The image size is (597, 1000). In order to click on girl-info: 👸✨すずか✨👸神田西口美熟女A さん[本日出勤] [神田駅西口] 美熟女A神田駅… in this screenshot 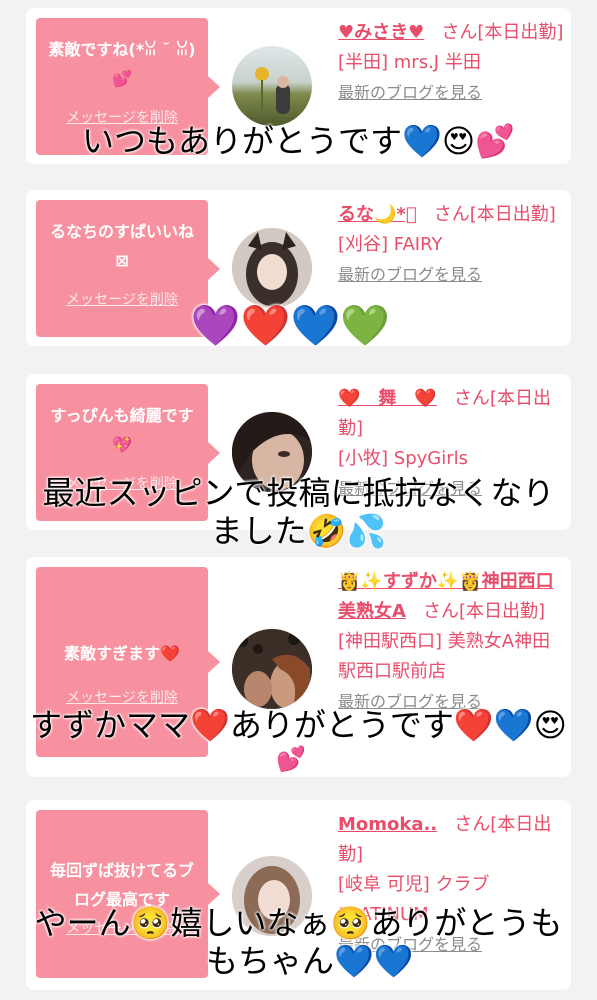, I will do `click(452, 642)`.